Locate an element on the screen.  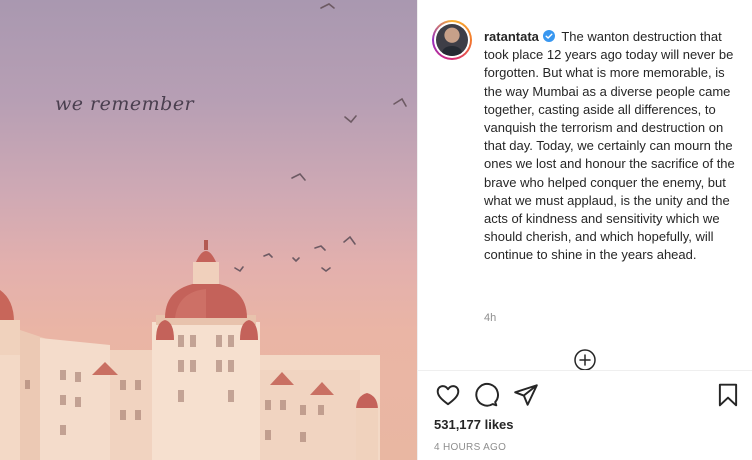
comment-button is located at coordinates (486, 396).